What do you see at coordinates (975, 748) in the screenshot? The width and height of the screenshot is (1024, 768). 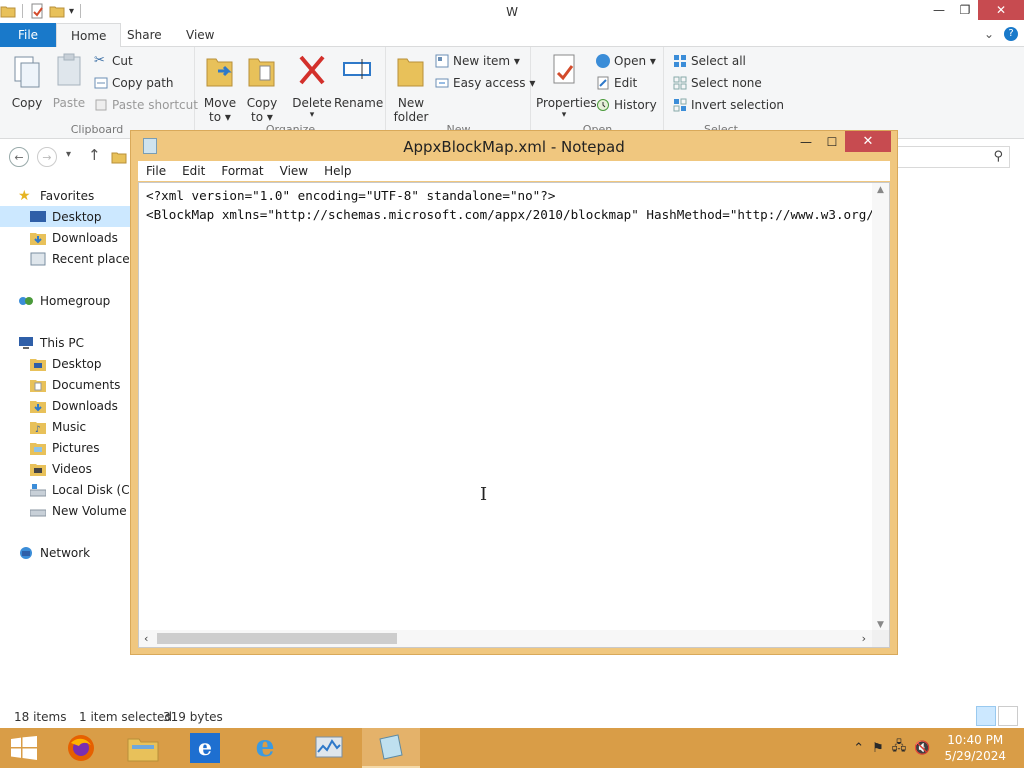 I see `clock: 10:40 PM 5/29/2024` at bounding box center [975, 748].